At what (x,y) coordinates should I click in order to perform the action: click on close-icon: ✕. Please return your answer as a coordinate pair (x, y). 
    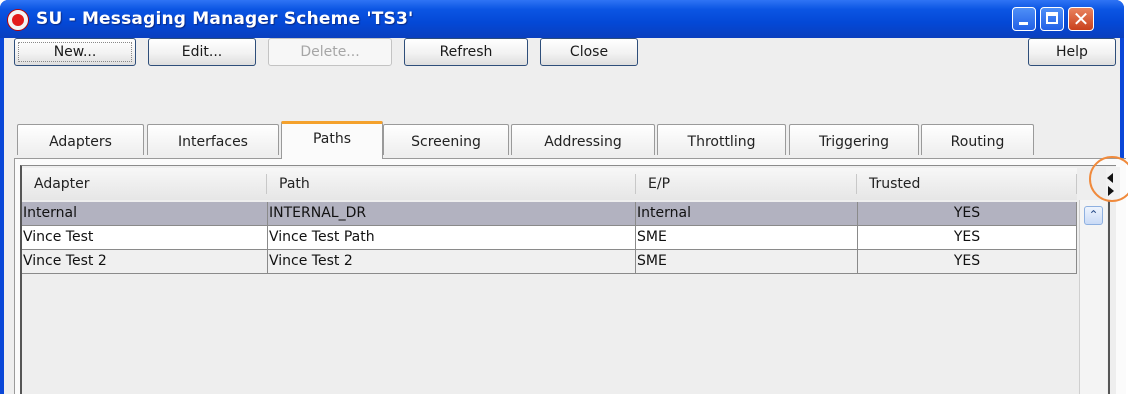
    Looking at the image, I should click on (1081, 19).